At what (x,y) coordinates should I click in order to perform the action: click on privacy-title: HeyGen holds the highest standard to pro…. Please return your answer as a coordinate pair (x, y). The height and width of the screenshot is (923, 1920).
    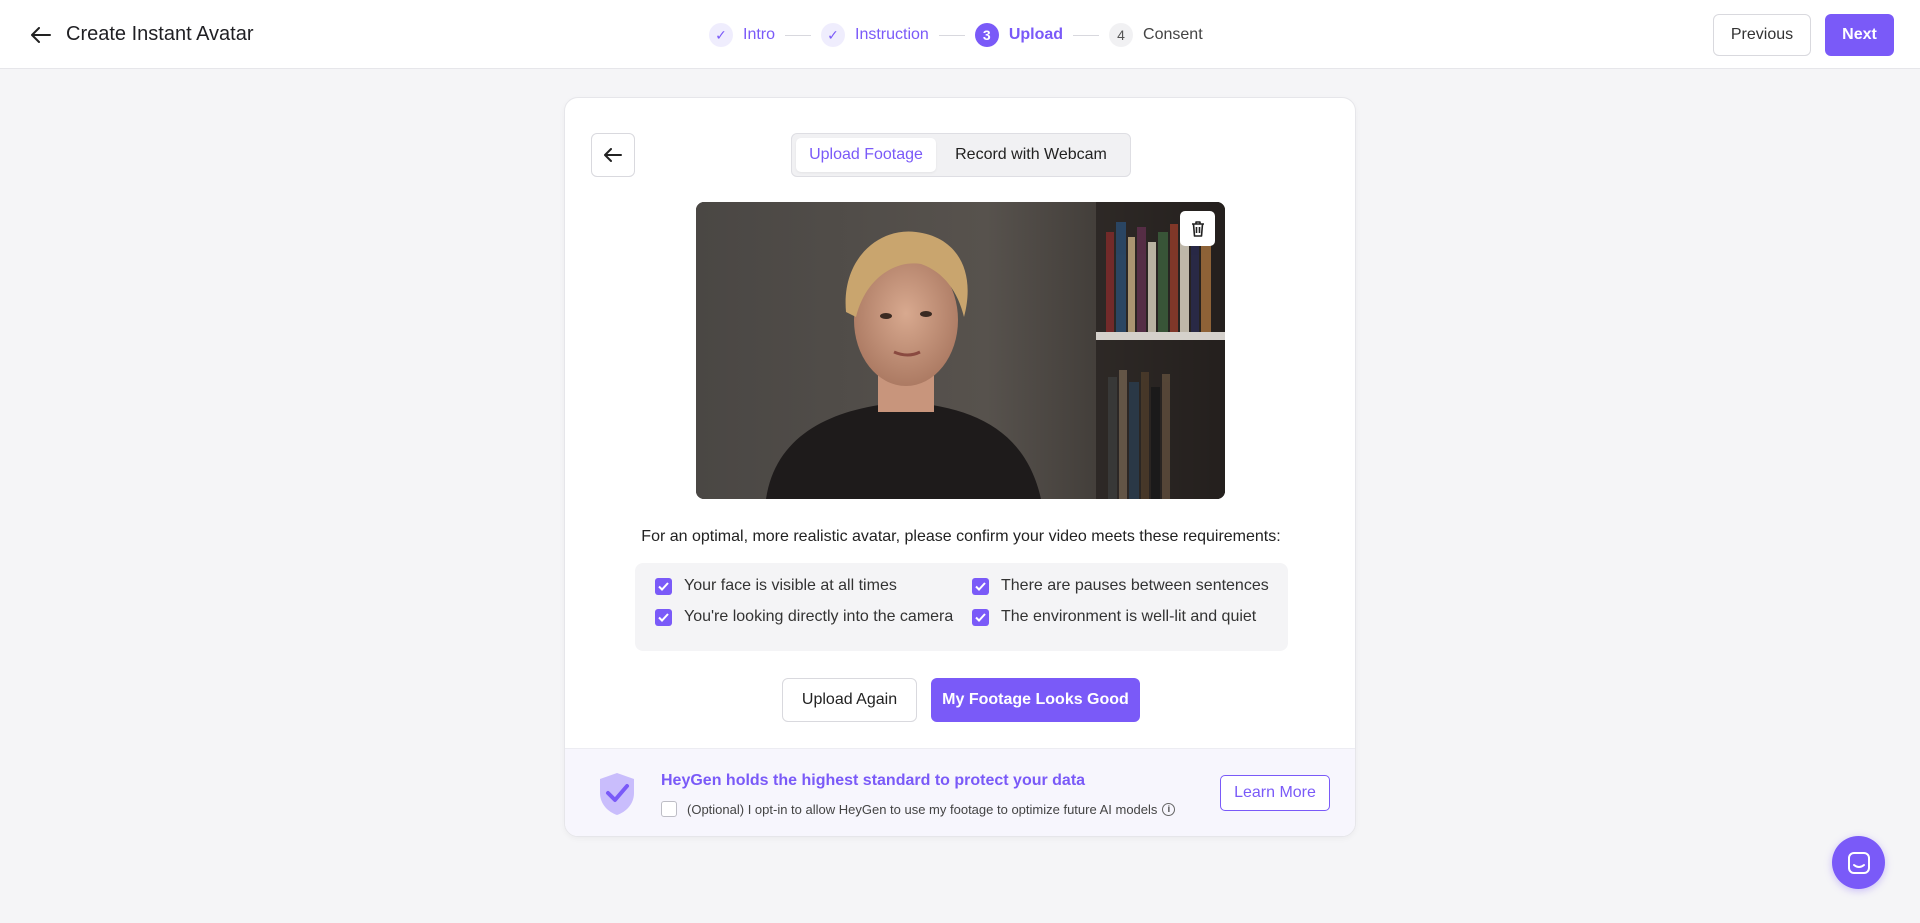
    Looking at the image, I should click on (873, 780).